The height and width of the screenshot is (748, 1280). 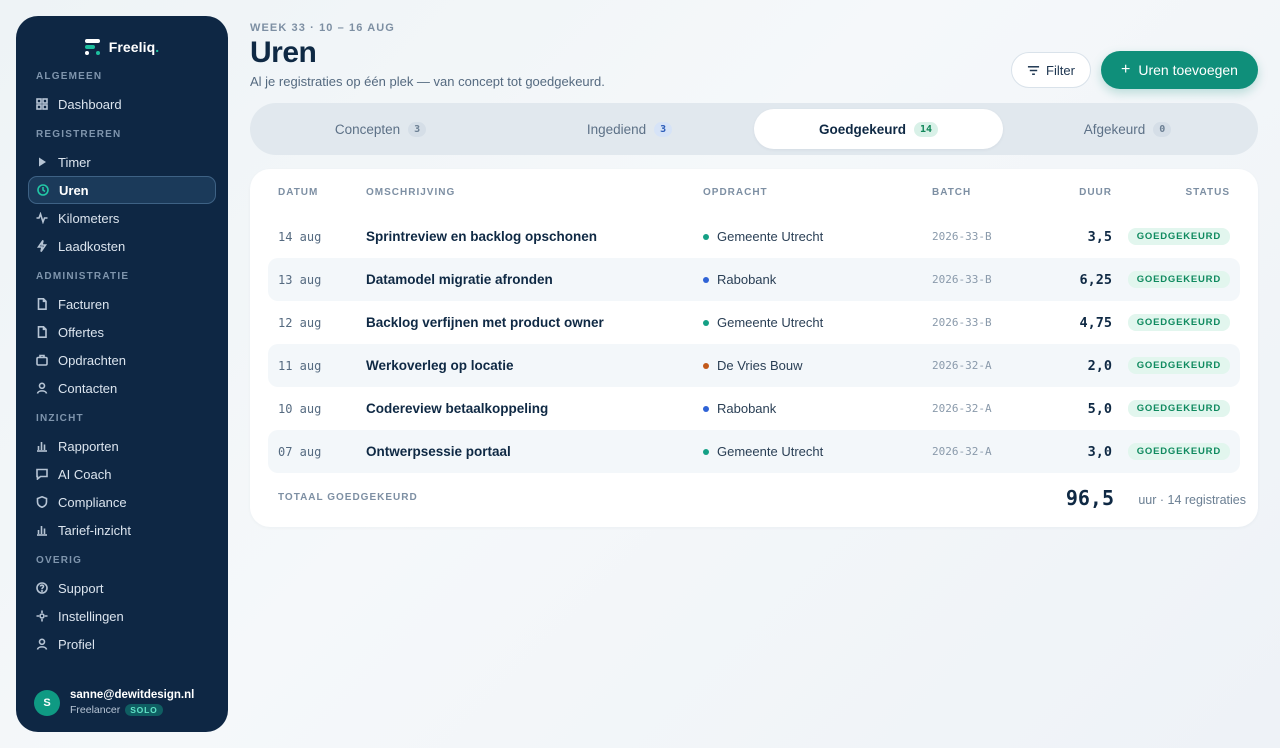 What do you see at coordinates (79, 134) in the screenshot?
I see `nav-section-title: REGISTREREN` at bounding box center [79, 134].